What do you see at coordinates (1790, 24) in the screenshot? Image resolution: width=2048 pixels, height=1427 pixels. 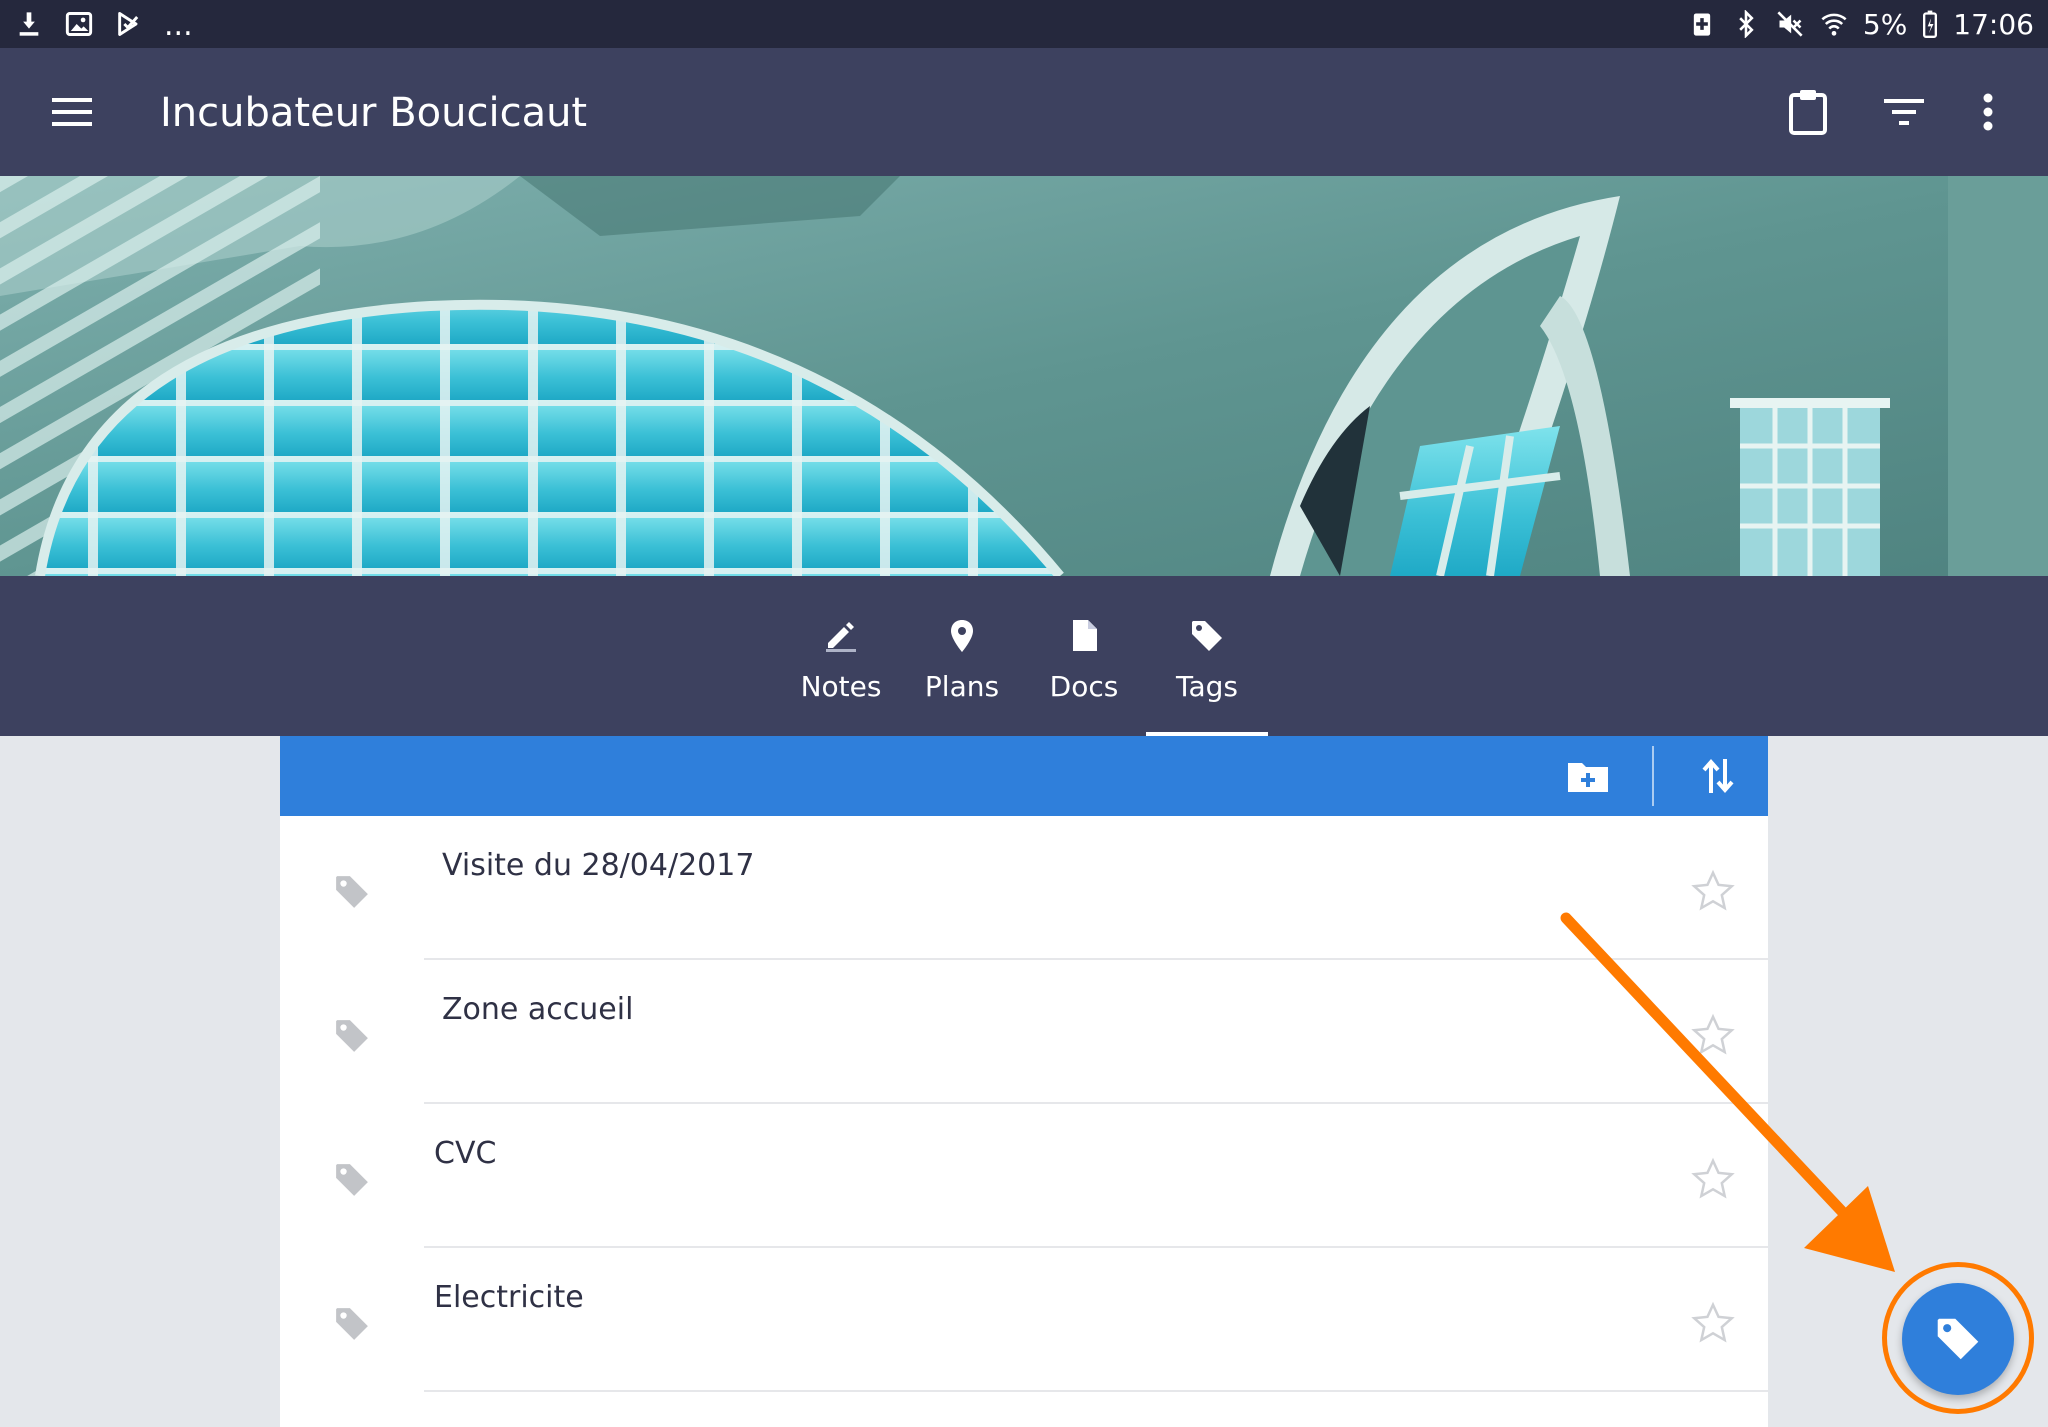 I see `mute-icon` at bounding box center [1790, 24].